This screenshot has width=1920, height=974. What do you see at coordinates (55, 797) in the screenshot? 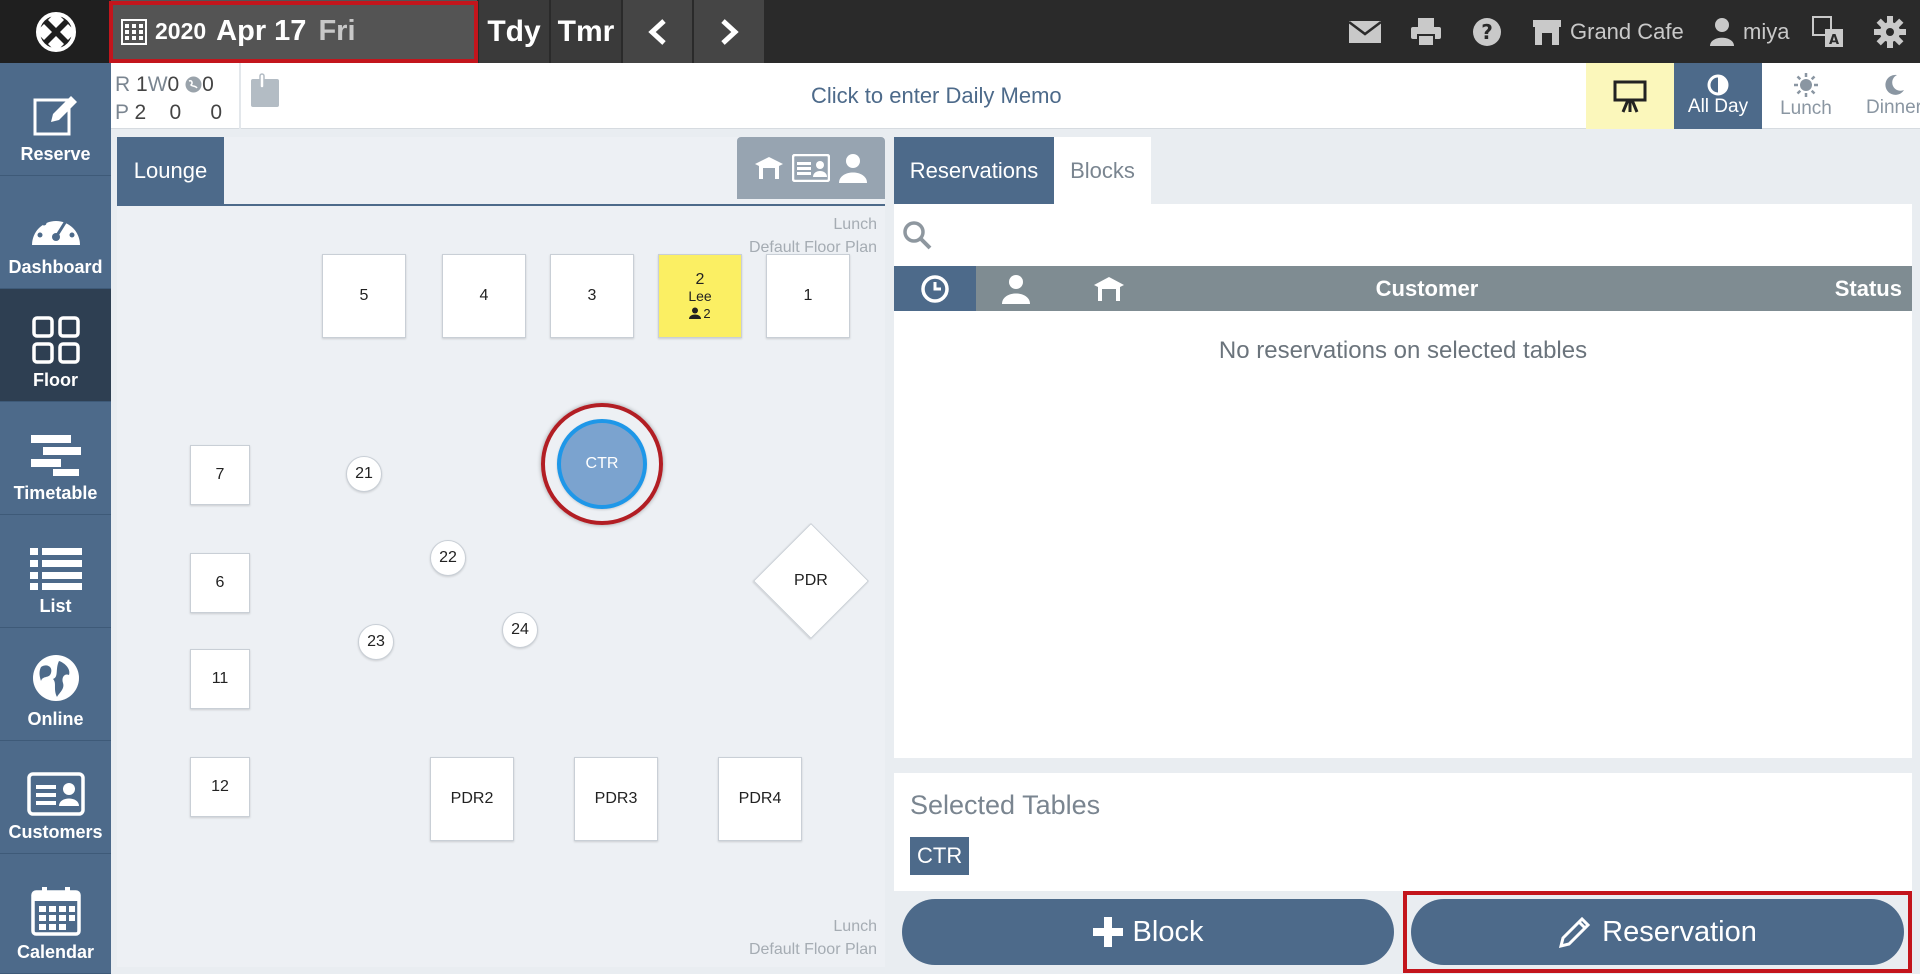
I see `sidebar-item-customers: Customers` at bounding box center [55, 797].